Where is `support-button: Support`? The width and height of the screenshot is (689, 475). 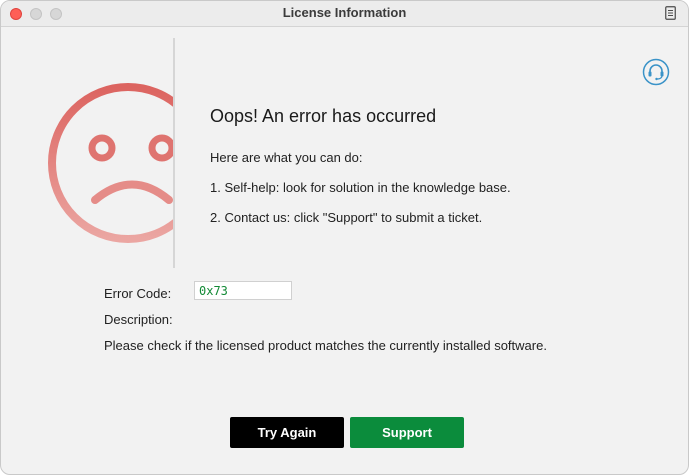
support-button: Support is located at coordinates (407, 432).